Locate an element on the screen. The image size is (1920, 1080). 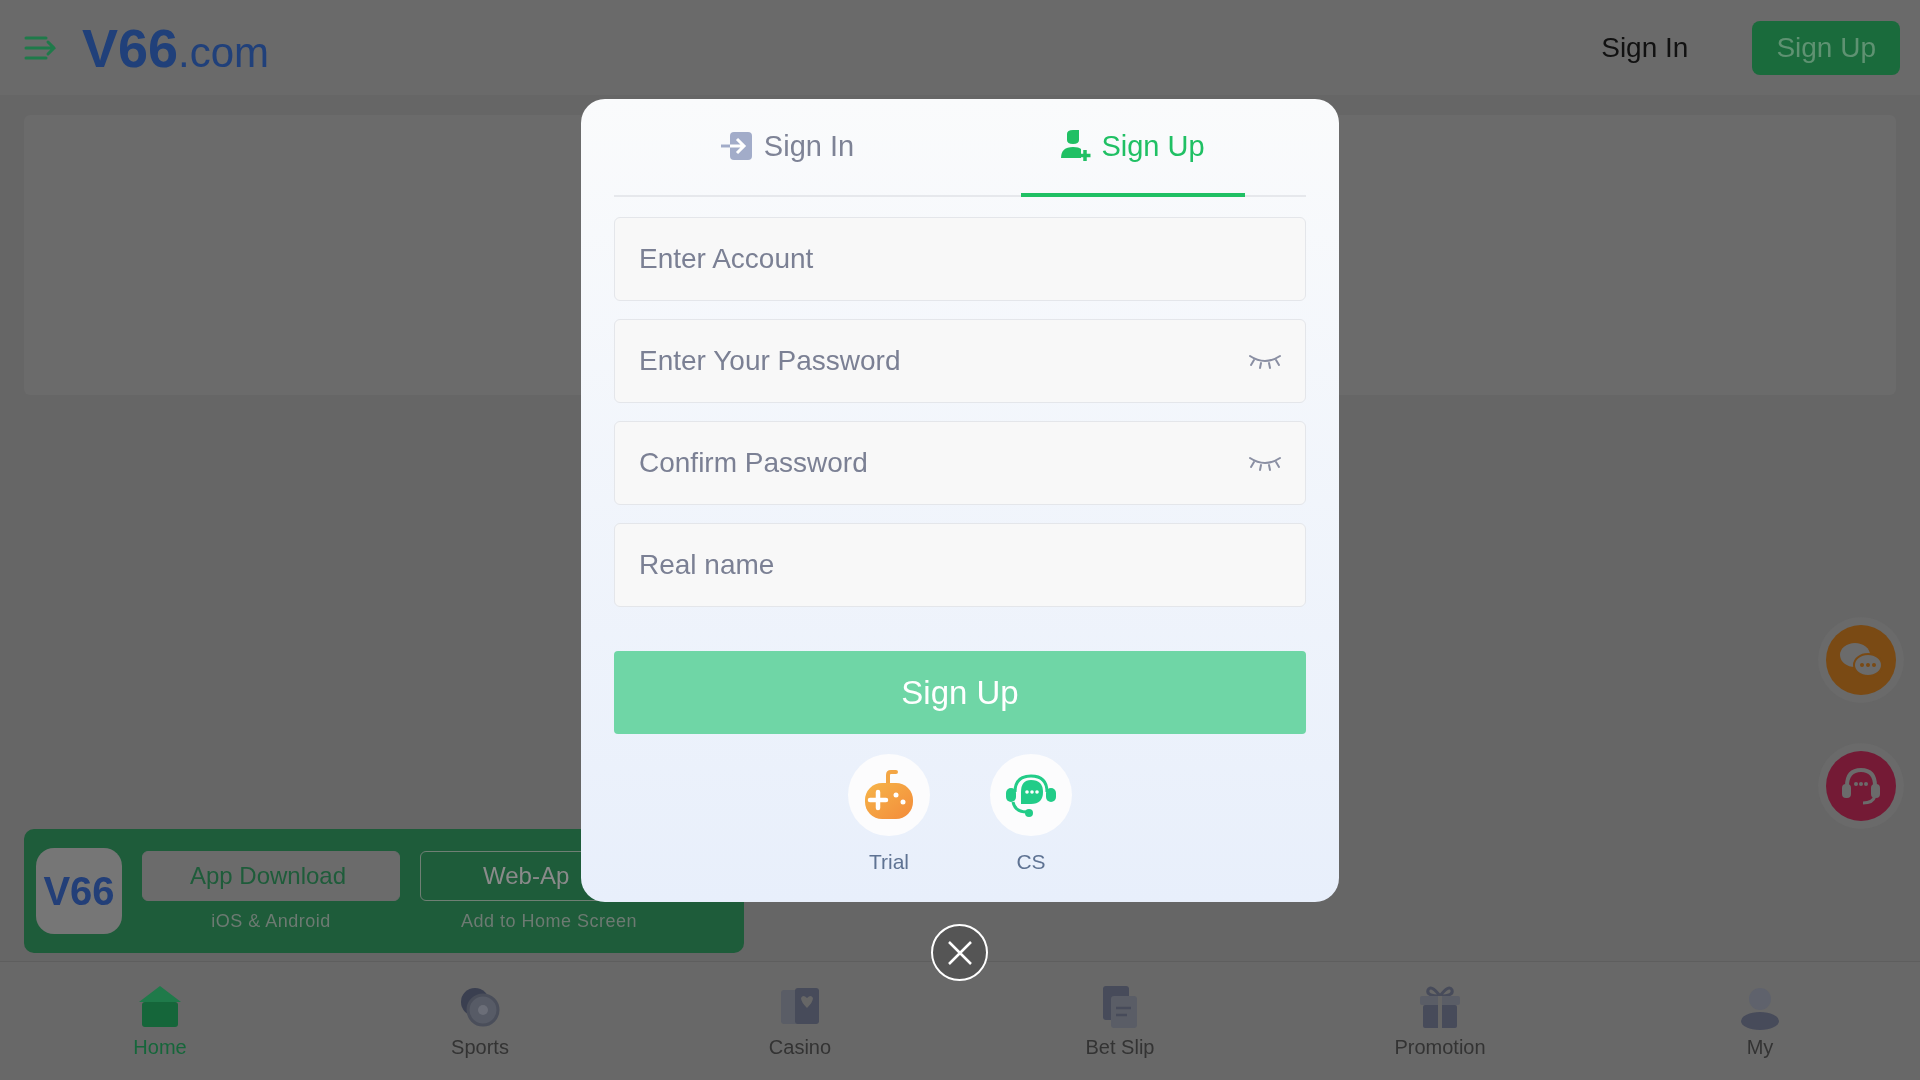
house-icon is located at coordinates (160, 1006).